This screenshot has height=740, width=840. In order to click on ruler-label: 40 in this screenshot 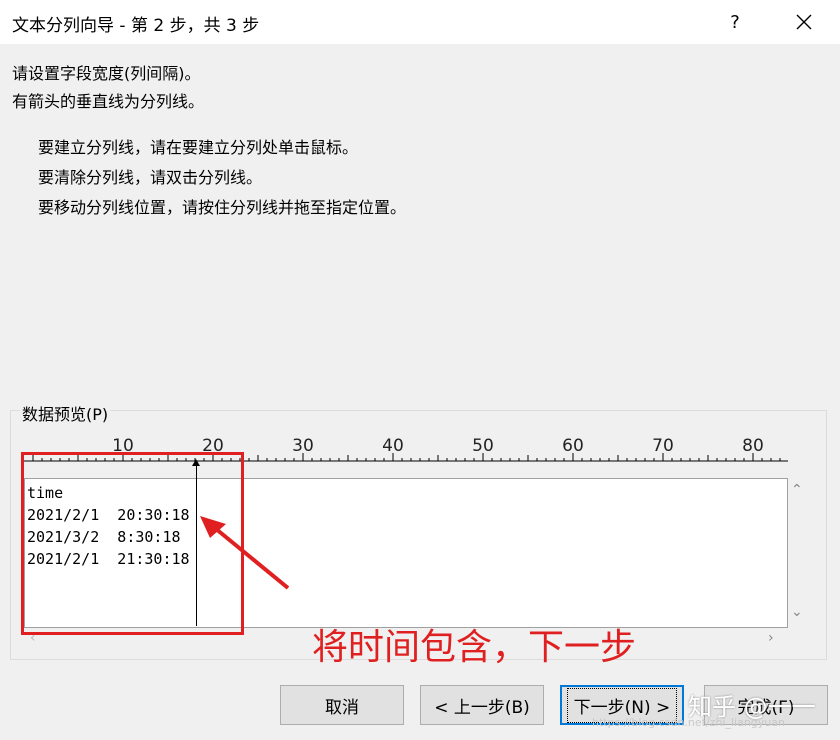, I will do `click(393, 446)`.